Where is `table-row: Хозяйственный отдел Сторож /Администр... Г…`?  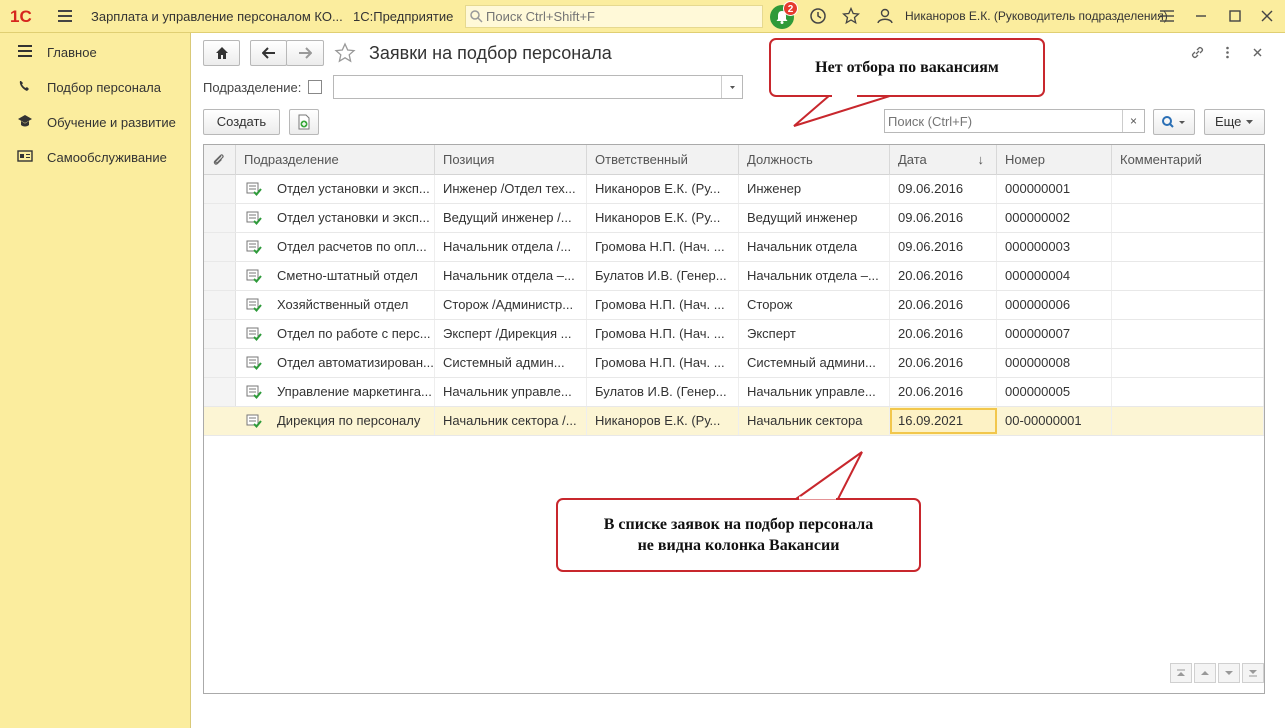 table-row: Хозяйственный отдел Сторож /Администр... Г… is located at coordinates (734, 305).